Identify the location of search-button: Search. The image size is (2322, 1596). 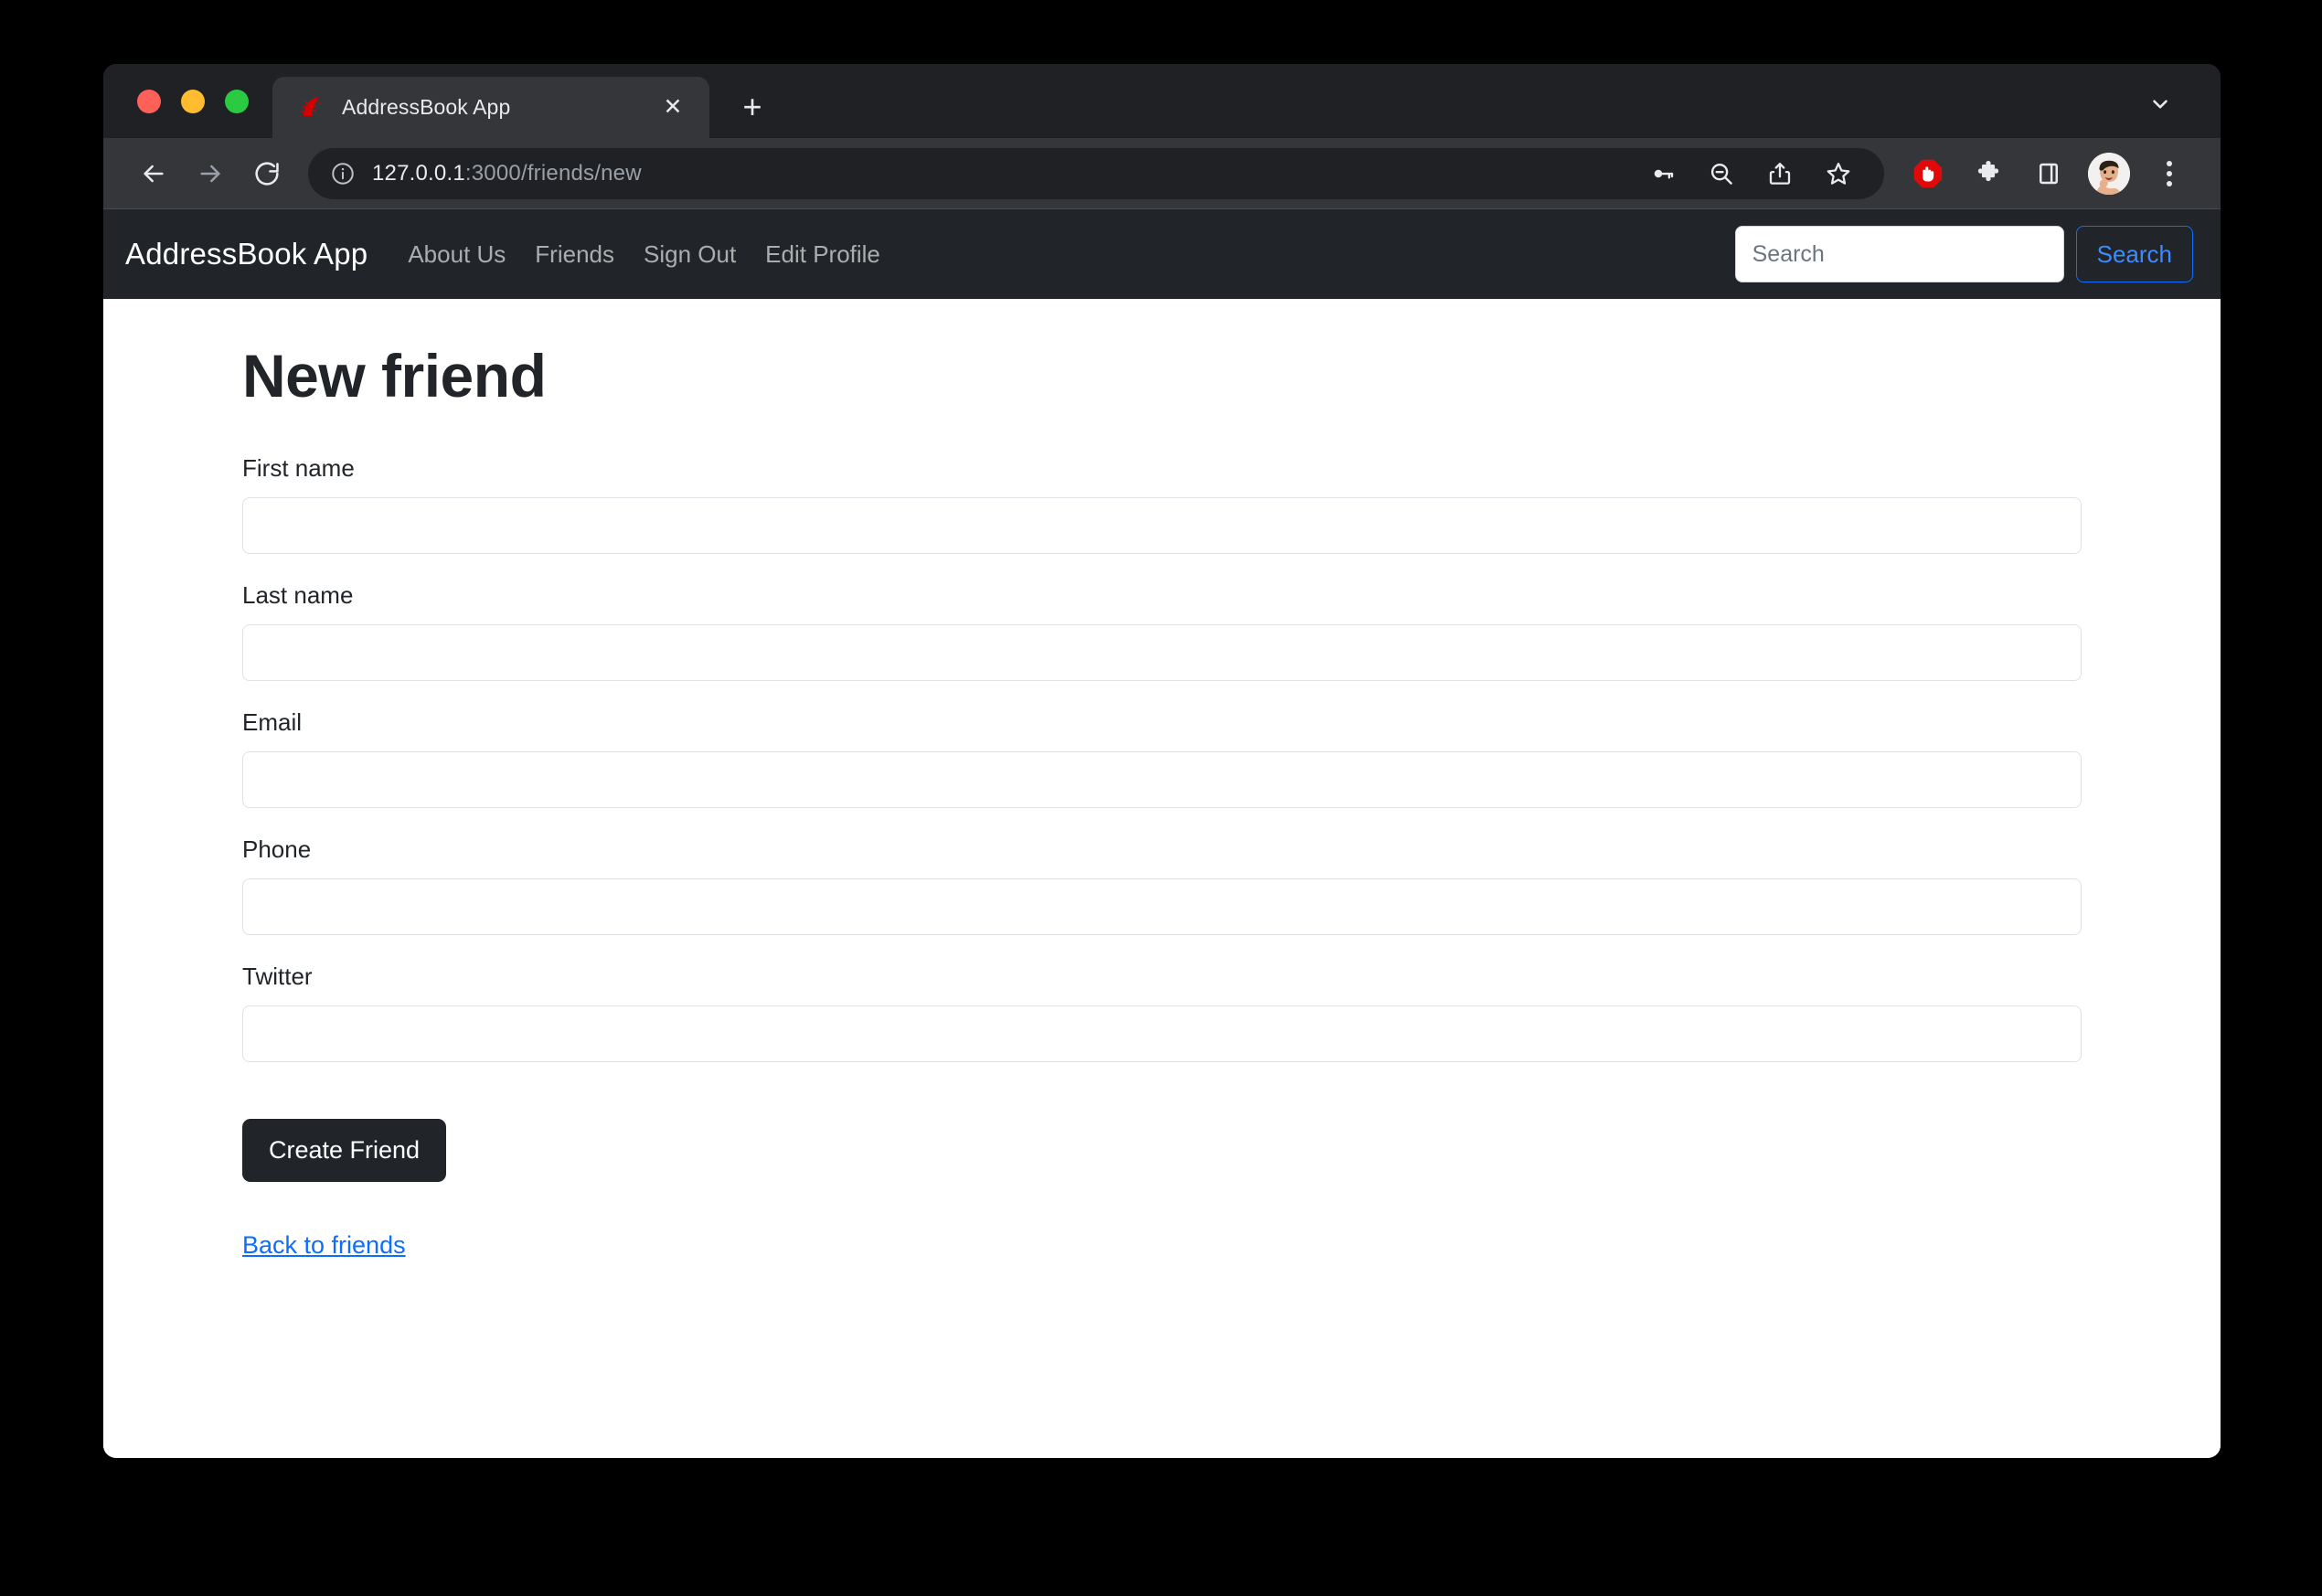
(2134, 254).